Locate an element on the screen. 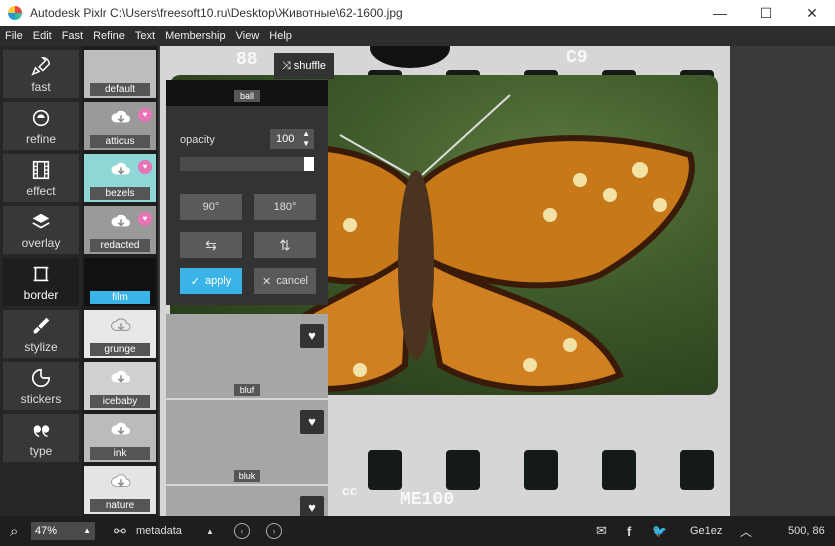 This screenshot has width=835, height=546. metadata-icon: ⚯ is located at coordinates (120, 530).